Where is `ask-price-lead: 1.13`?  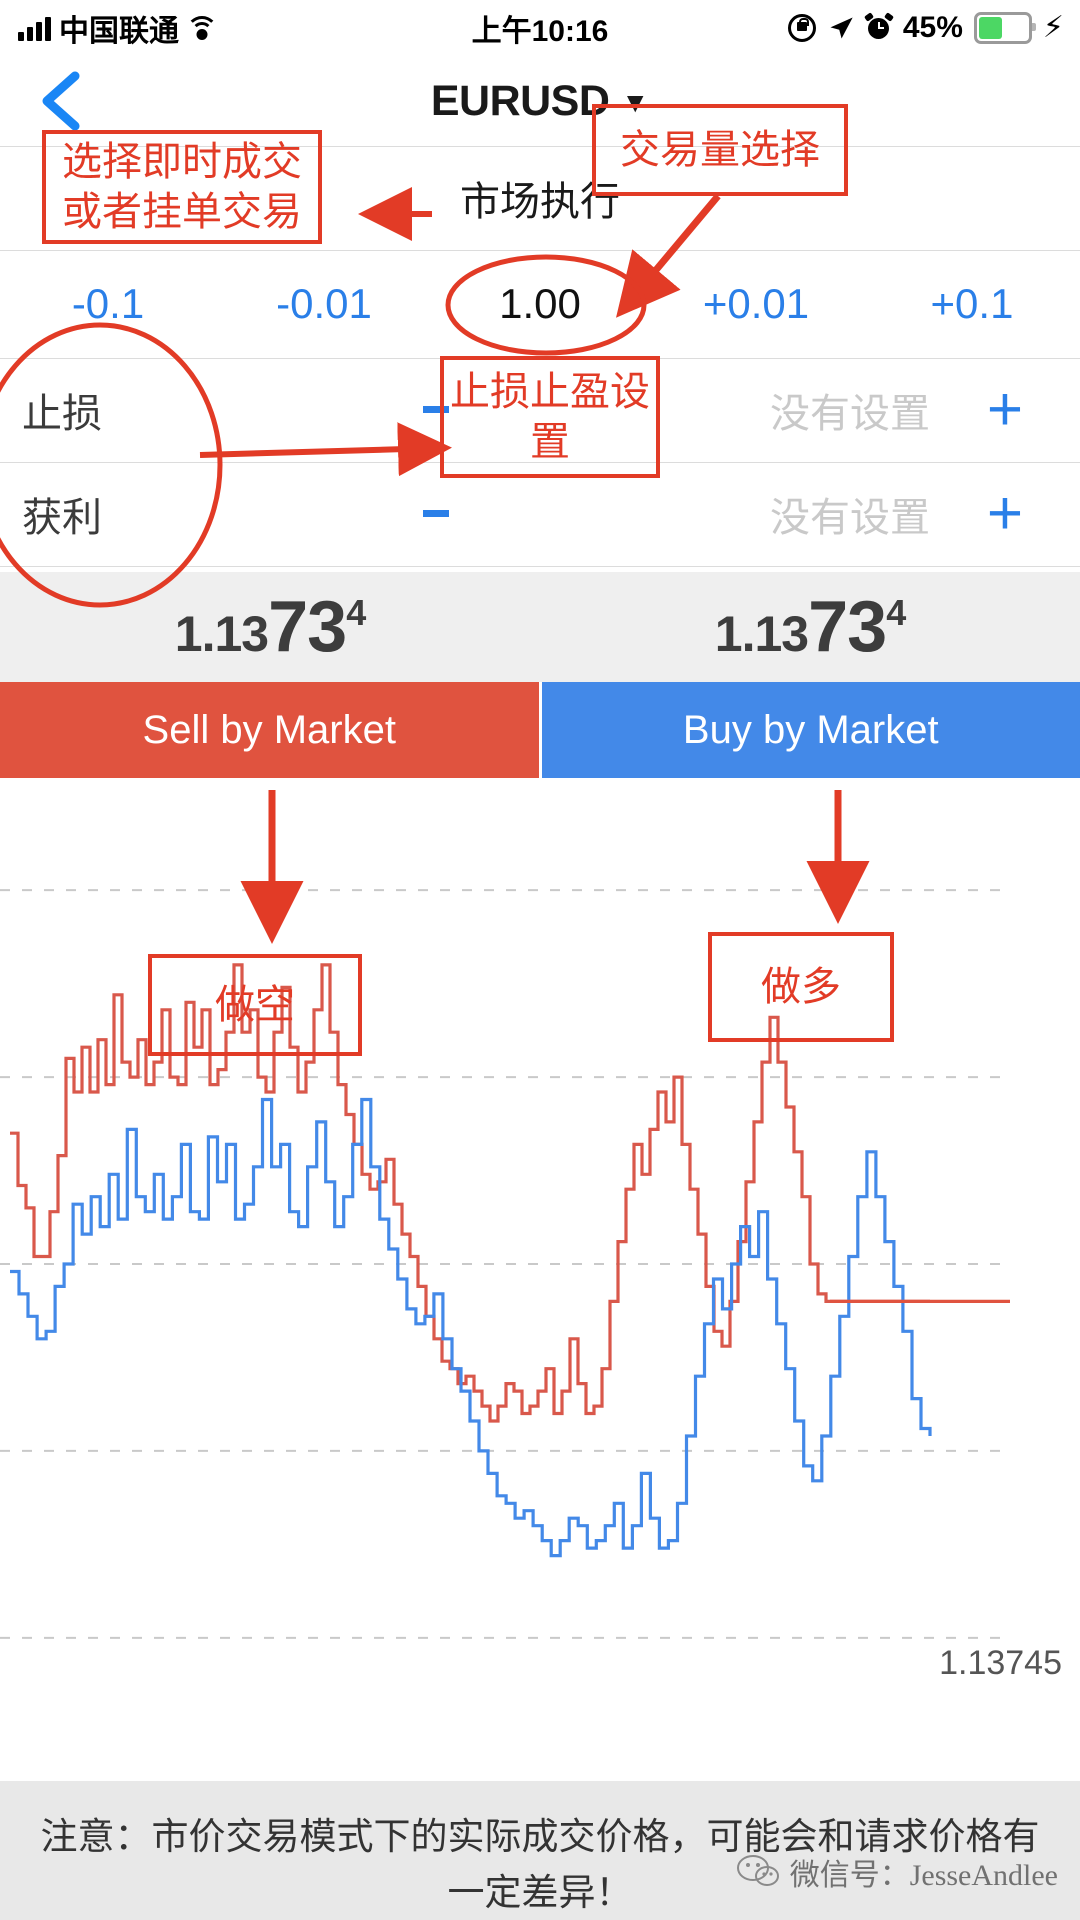 ask-price-lead: 1.13 is located at coordinates (761, 634).